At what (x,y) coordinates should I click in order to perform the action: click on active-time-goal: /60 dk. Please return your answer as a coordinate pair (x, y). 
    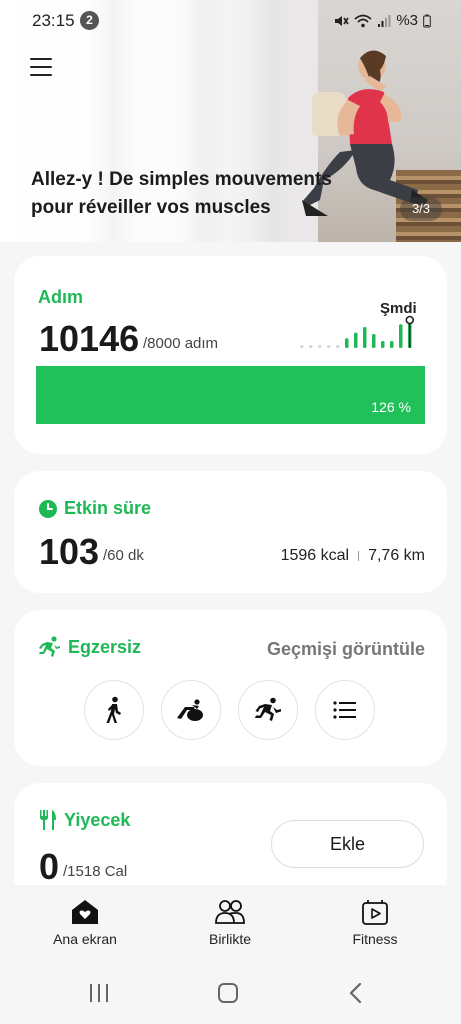
    Looking at the image, I should click on (123, 555).